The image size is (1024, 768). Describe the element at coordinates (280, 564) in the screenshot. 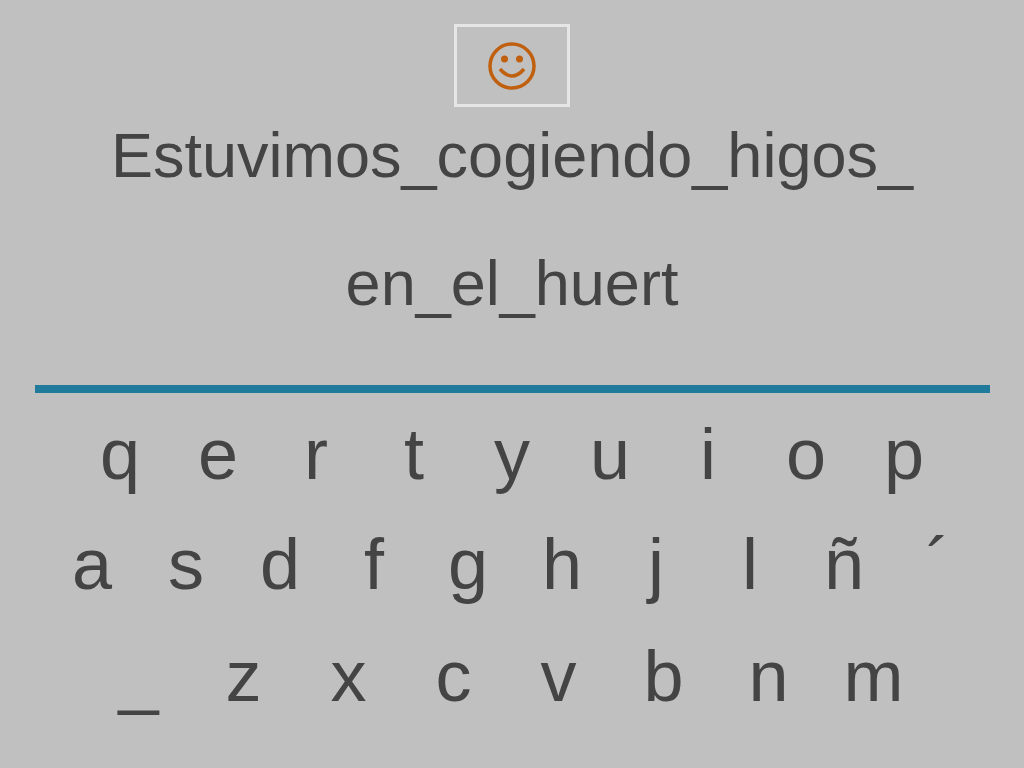

I see `letter-key: d` at that location.